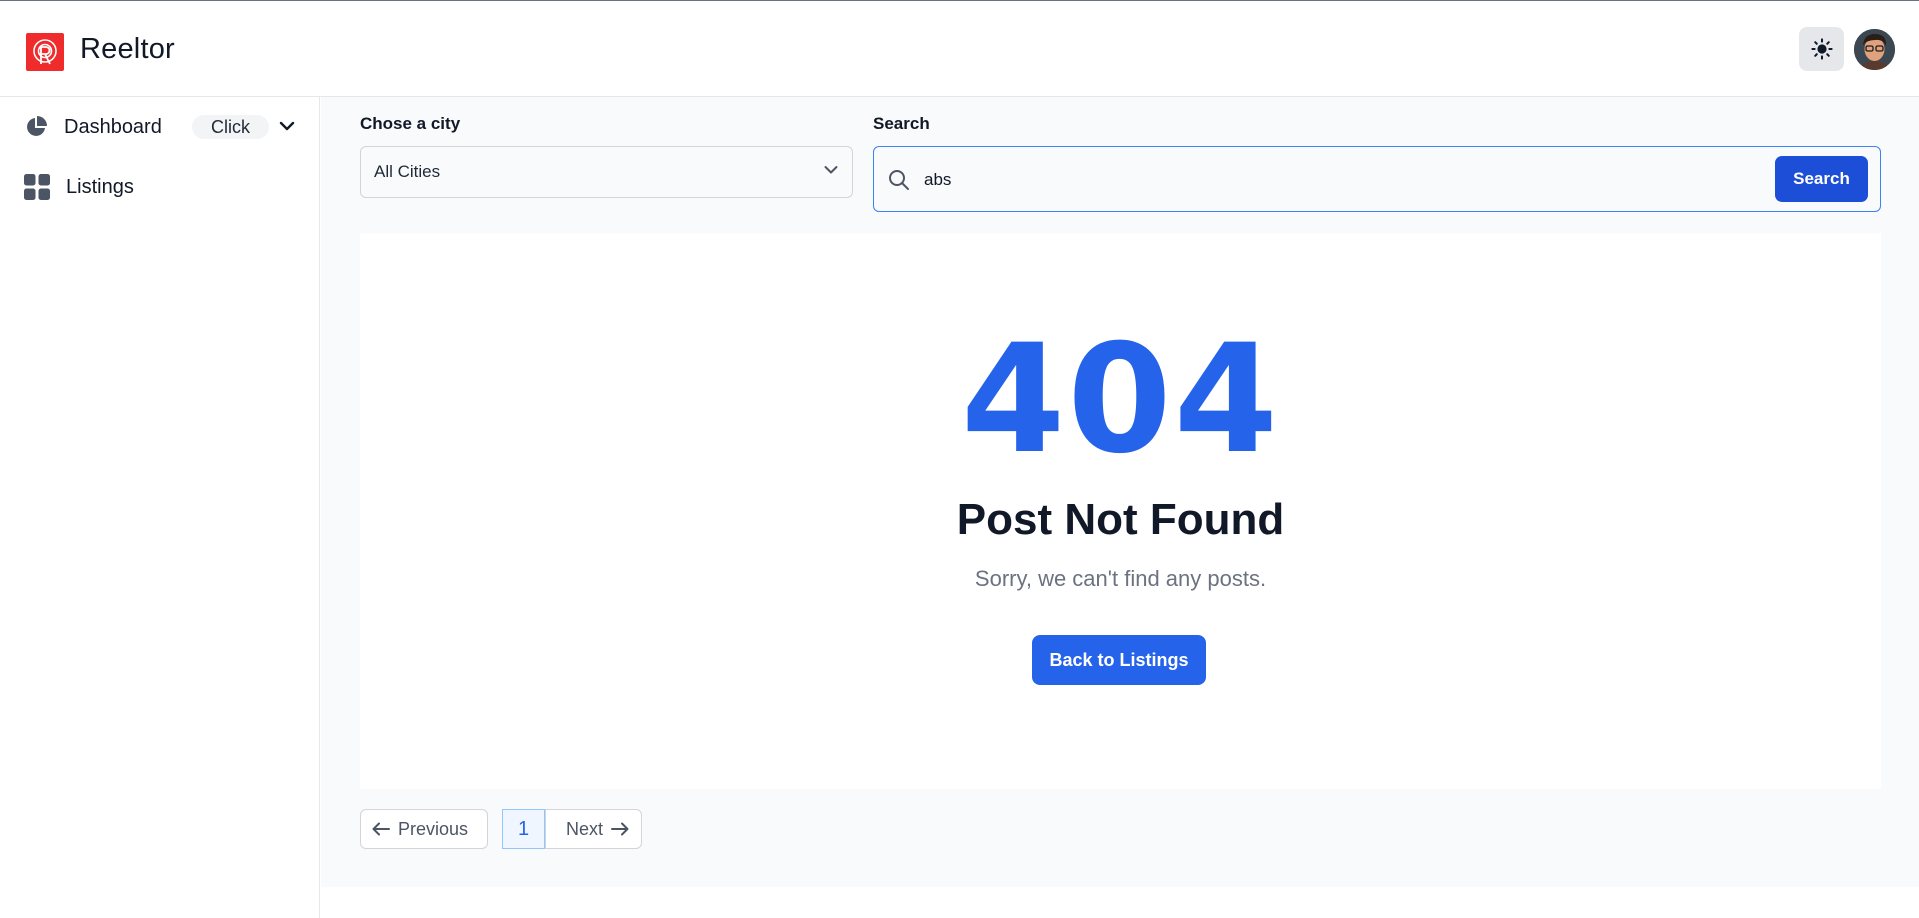 The height and width of the screenshot is (918, 1919). Describe the element at coordinates (37, 126) in the screenshot. I see `pie-chart-icon` at that location.